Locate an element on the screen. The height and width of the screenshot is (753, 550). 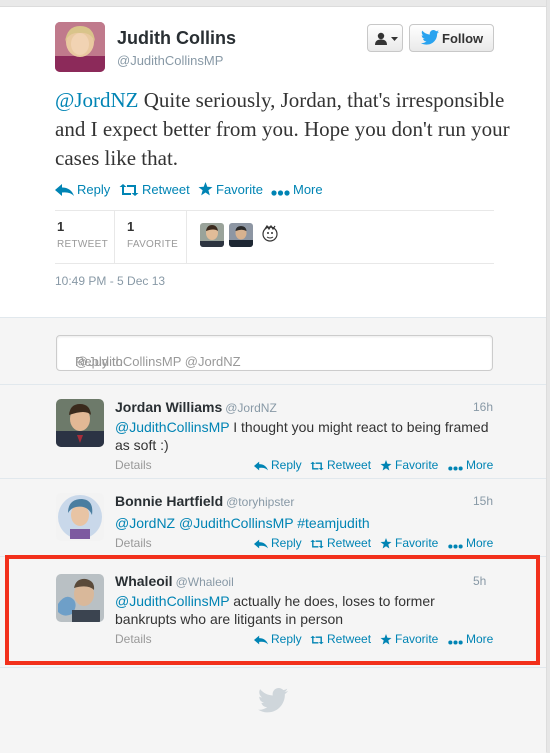
reply-time: 15h is located at coordinates (483, 501).